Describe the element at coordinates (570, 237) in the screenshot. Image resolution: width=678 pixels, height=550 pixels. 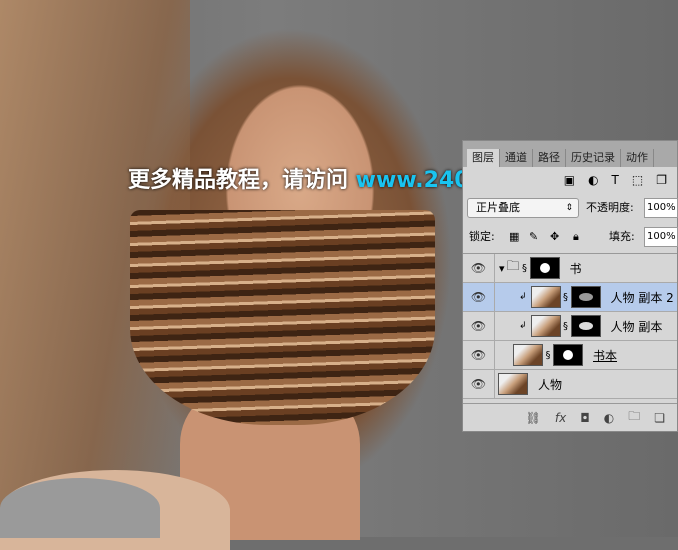
I see `lock-row: 锁定: ▦ ✎ ✥ 🔒︎ 填充: 100%` at that location.